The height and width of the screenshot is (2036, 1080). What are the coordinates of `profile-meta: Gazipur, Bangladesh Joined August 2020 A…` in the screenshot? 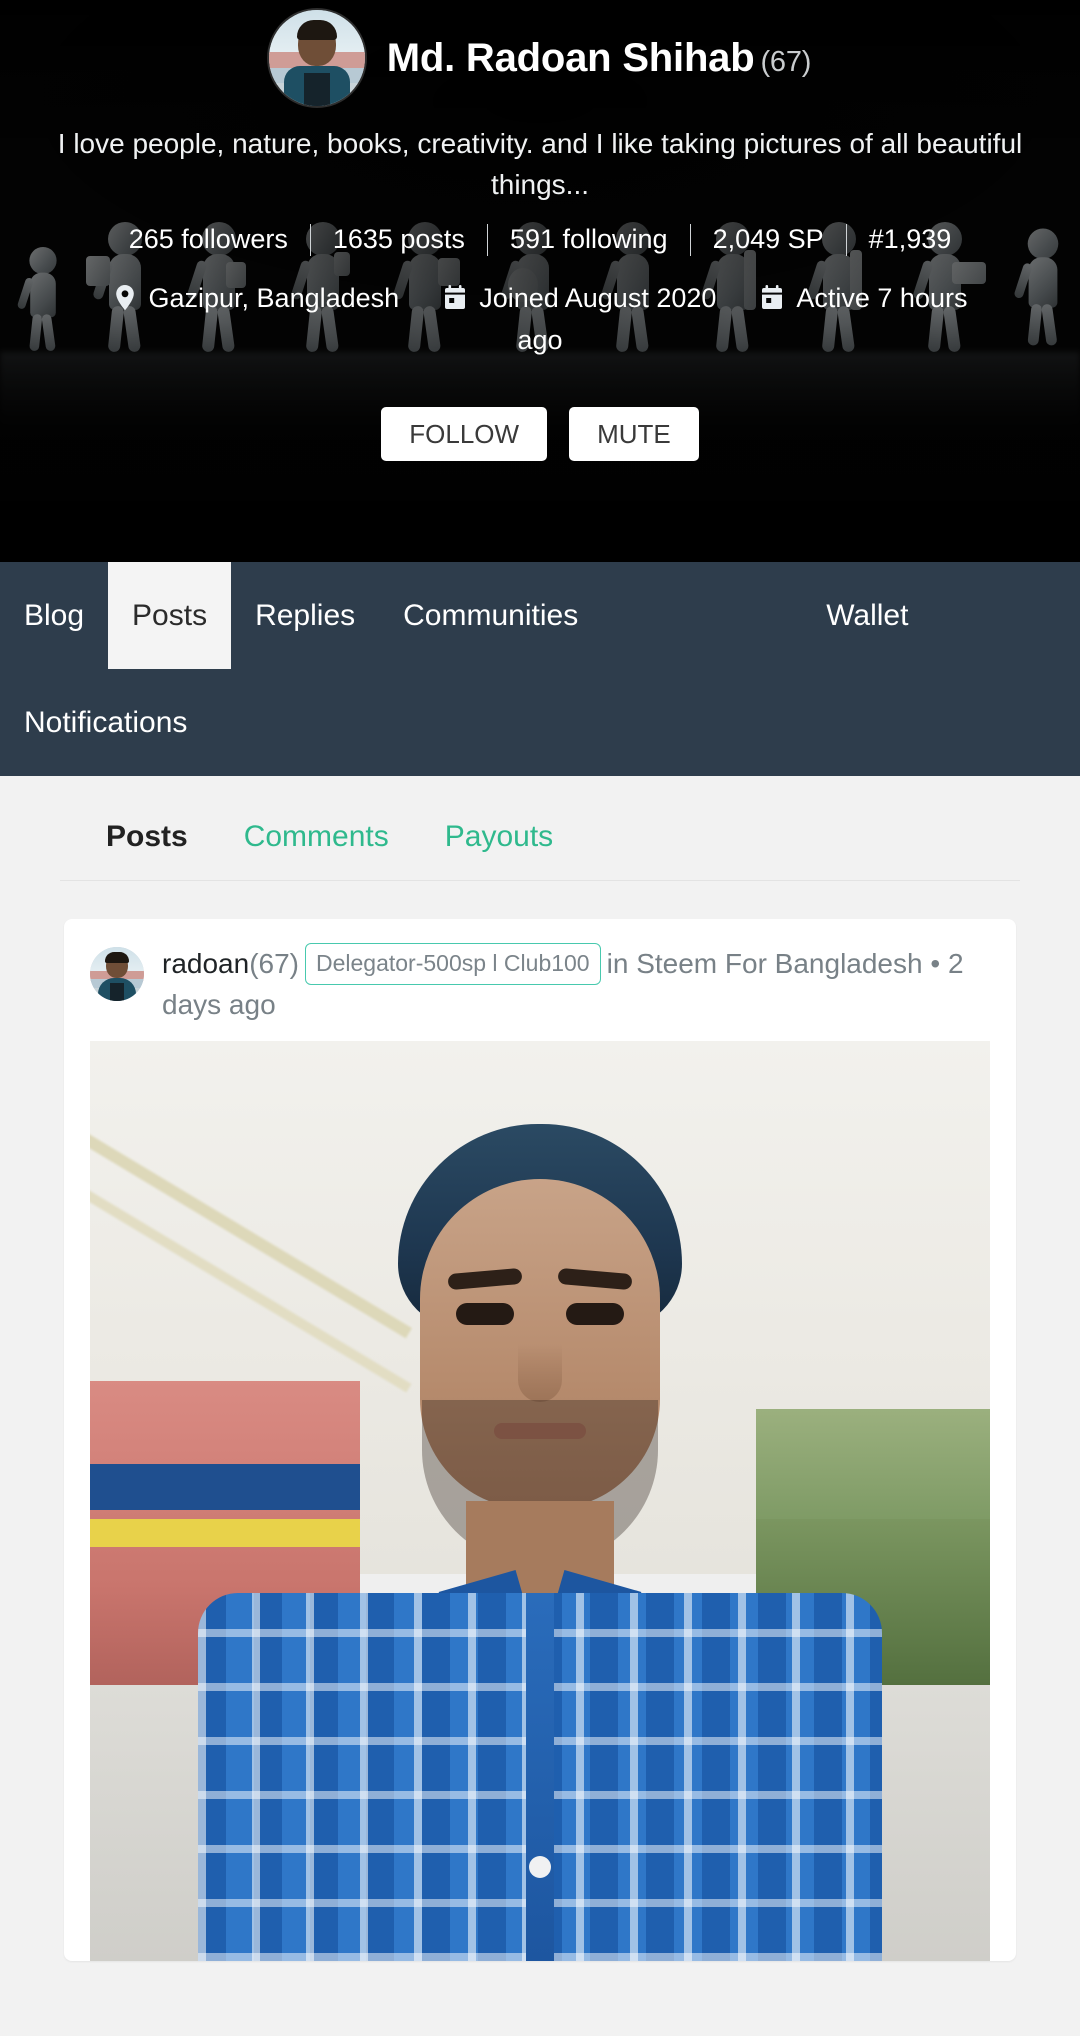 It's located at (540, 319).